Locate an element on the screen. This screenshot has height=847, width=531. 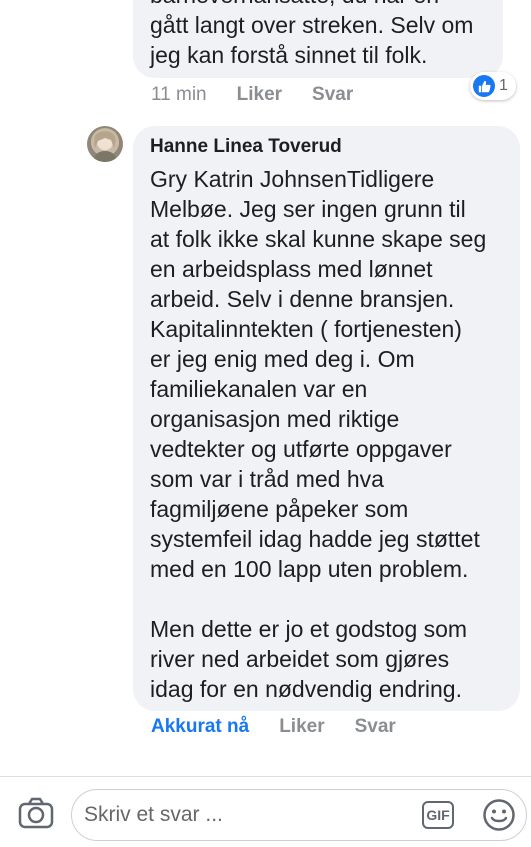
reply-input: Skriv et svar ... GIF is located at coordinates (299, 815).